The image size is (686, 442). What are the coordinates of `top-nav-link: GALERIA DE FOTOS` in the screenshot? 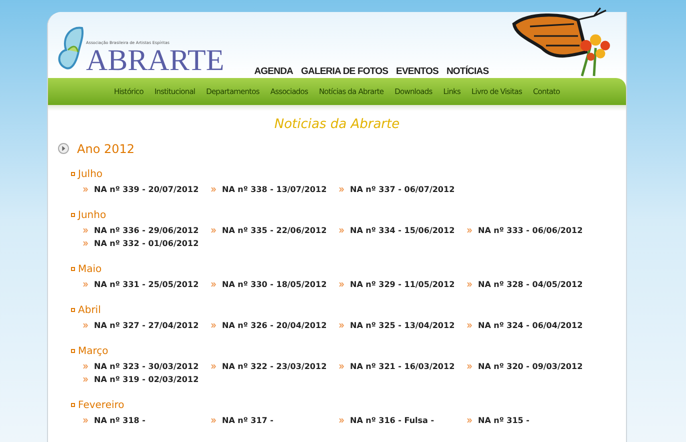 It's located at (344, 71).